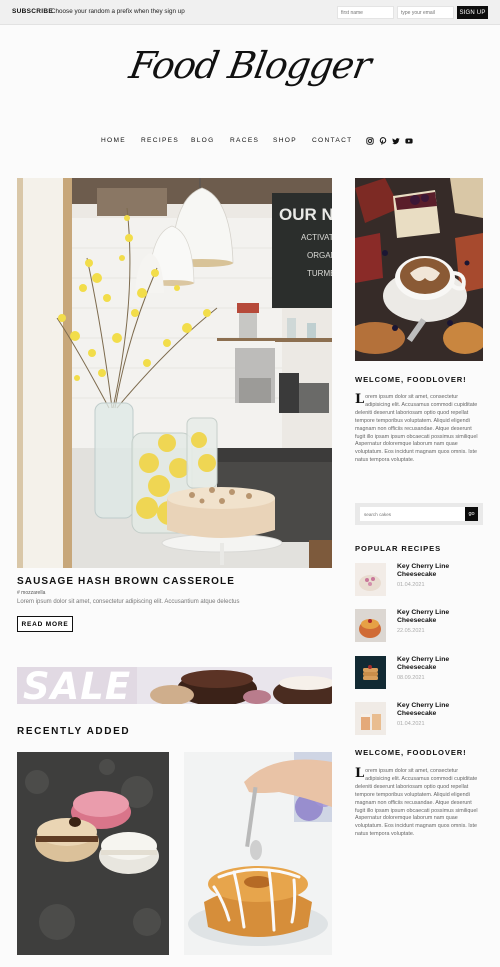  I want to click on popular-recipe-item: Key Cherry Line Cheesecake 22.05.2021, so click(419, 626).